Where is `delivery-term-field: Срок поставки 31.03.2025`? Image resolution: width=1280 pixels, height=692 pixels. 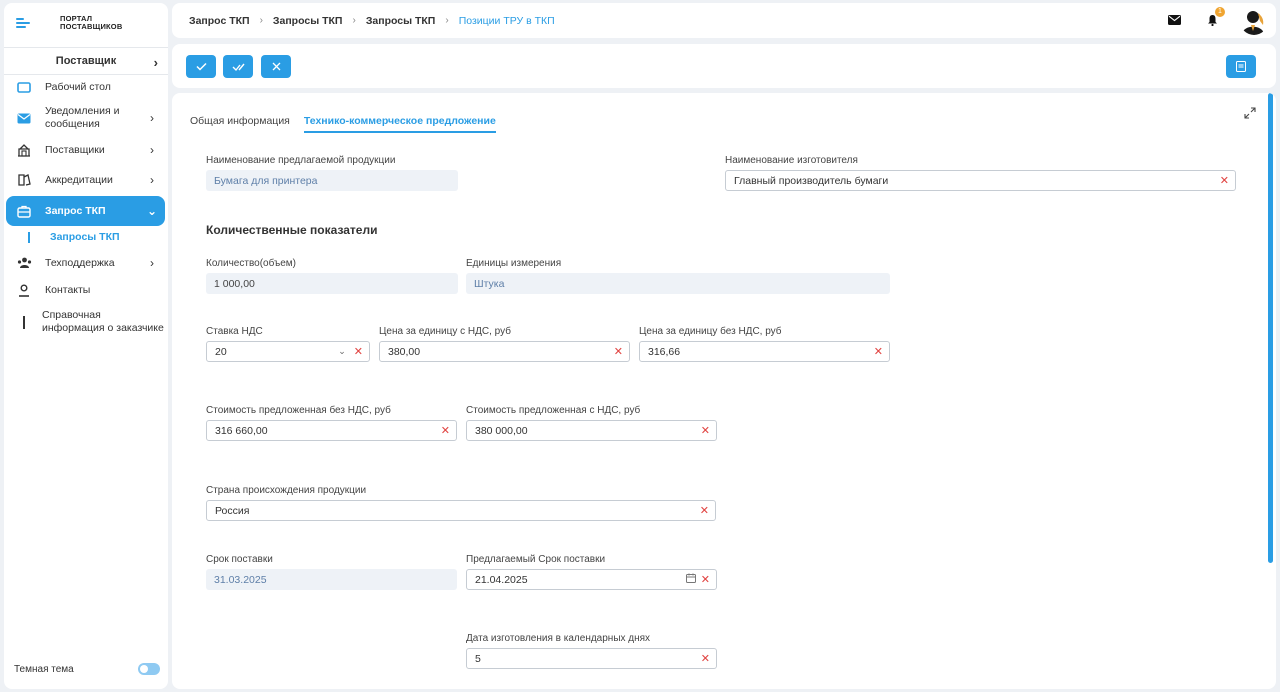 delivery-term-field: Срок поставки 31.03.2025 is located at coordinates (331, 572).